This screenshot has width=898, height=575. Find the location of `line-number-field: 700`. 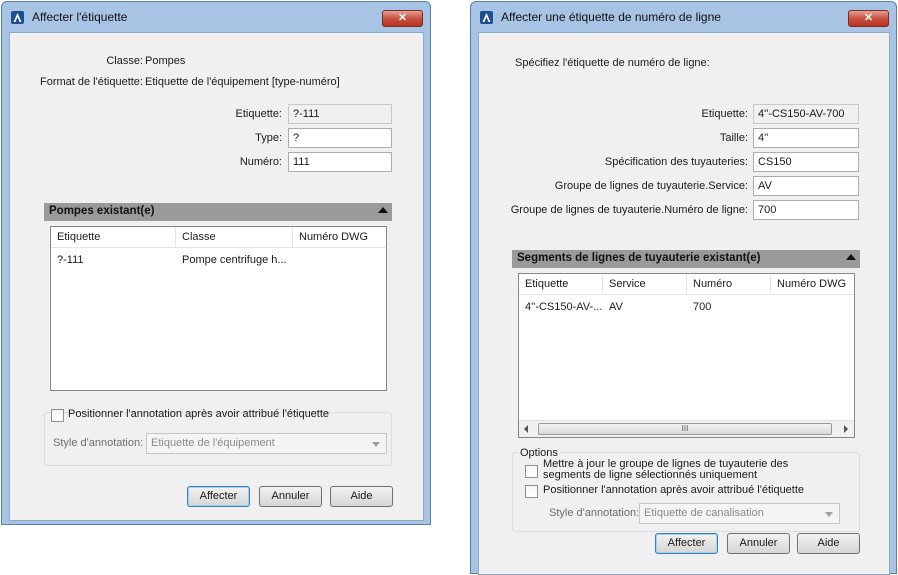

line-number-field: 700 is located at coordinates (806, 210).